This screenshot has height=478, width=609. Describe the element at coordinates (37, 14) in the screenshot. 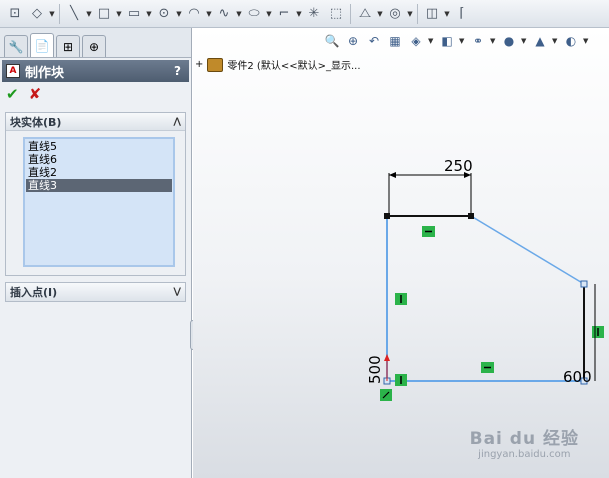

I see `sketch-icon: ◇` at that location.